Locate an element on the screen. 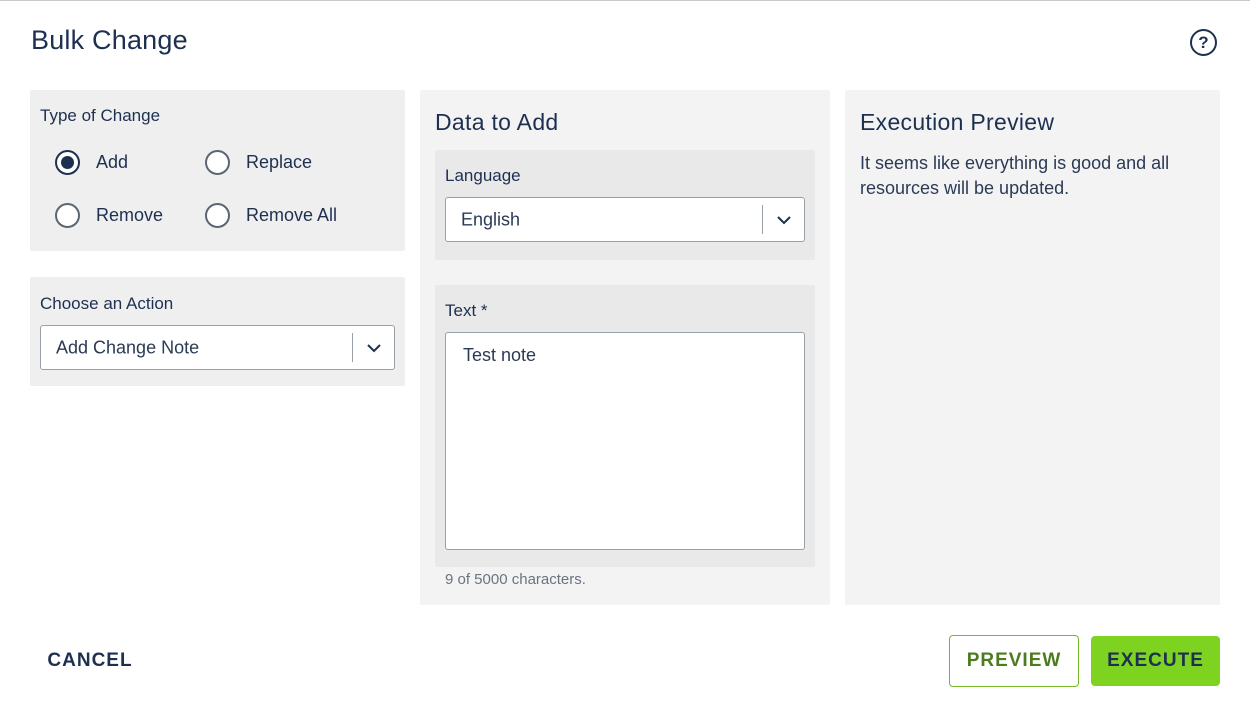  radio-replace: Replace is located at coordinates (258, 162).